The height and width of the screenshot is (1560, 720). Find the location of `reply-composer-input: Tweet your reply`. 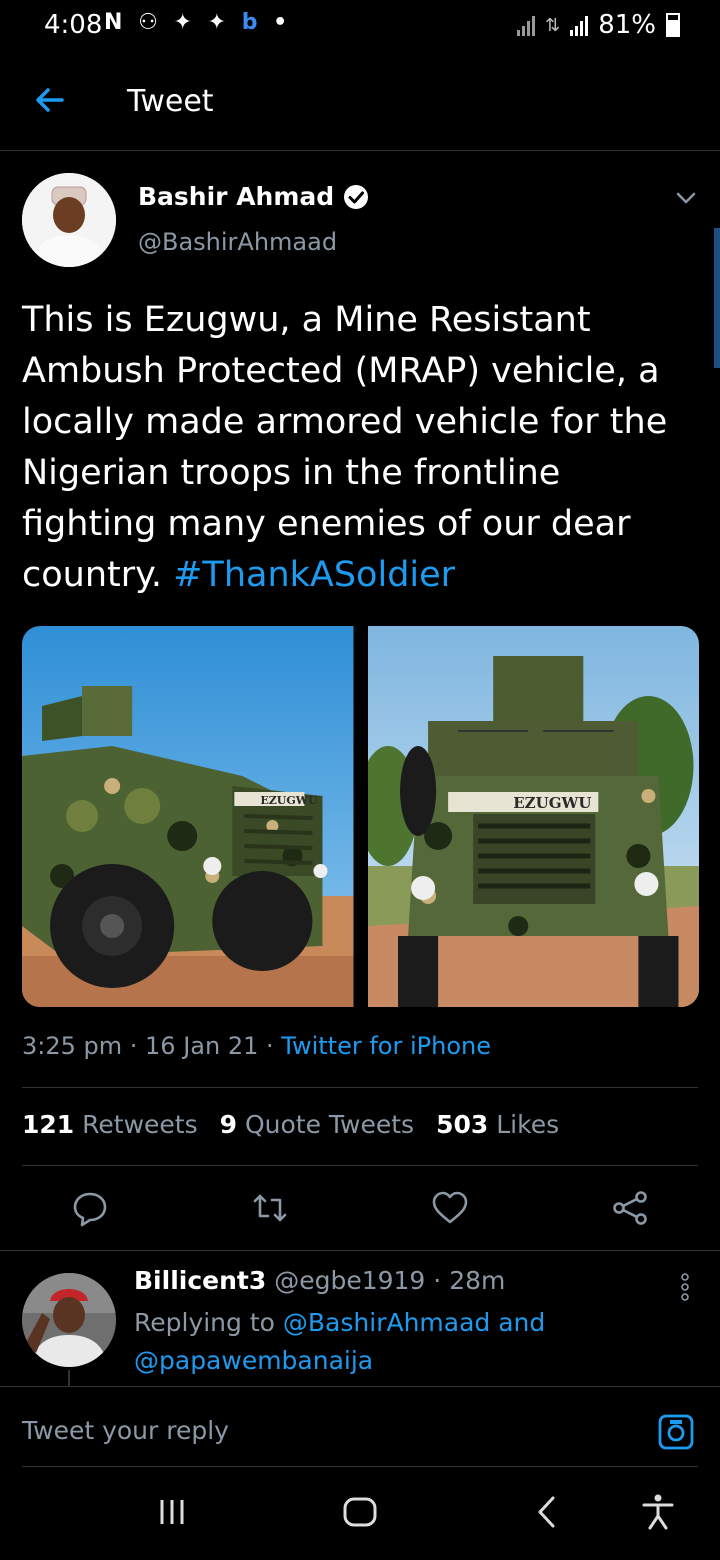

reply-composer-input: Tweet your reply is located at coordinates (125, 1430).